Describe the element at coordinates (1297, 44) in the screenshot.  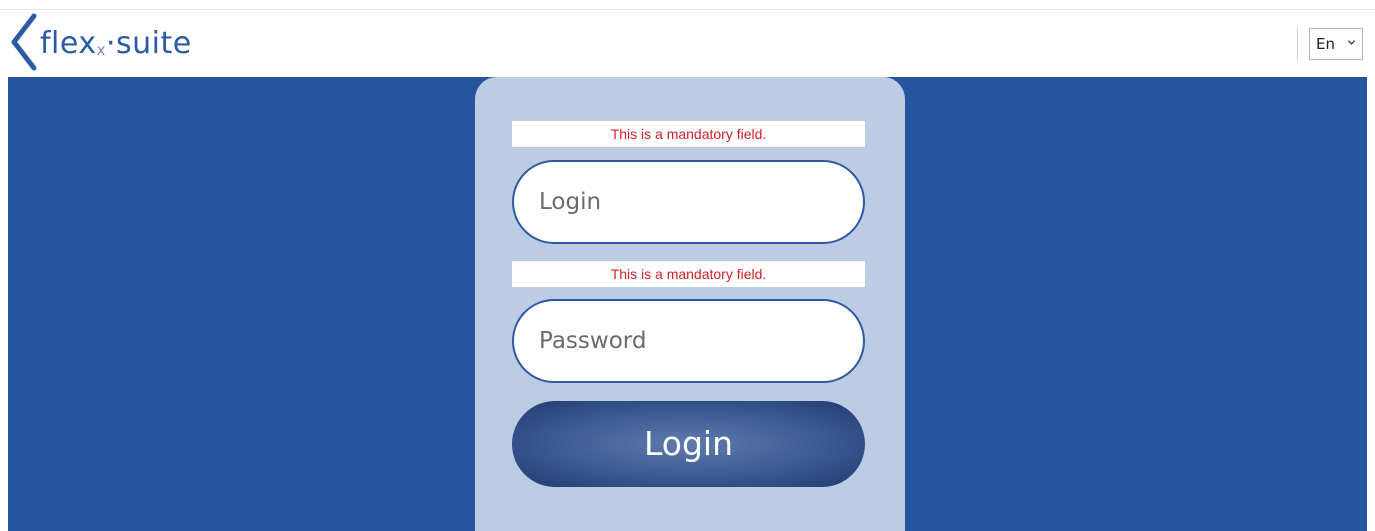
I see `language-divider` at that location.